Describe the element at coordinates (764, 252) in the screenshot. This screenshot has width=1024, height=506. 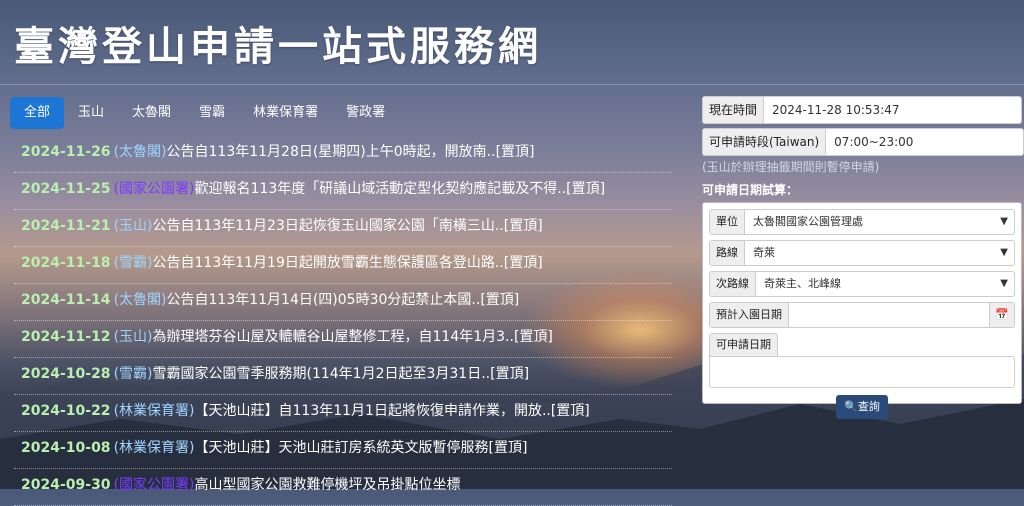
I see `route-select-value: 奇萊` at that location.